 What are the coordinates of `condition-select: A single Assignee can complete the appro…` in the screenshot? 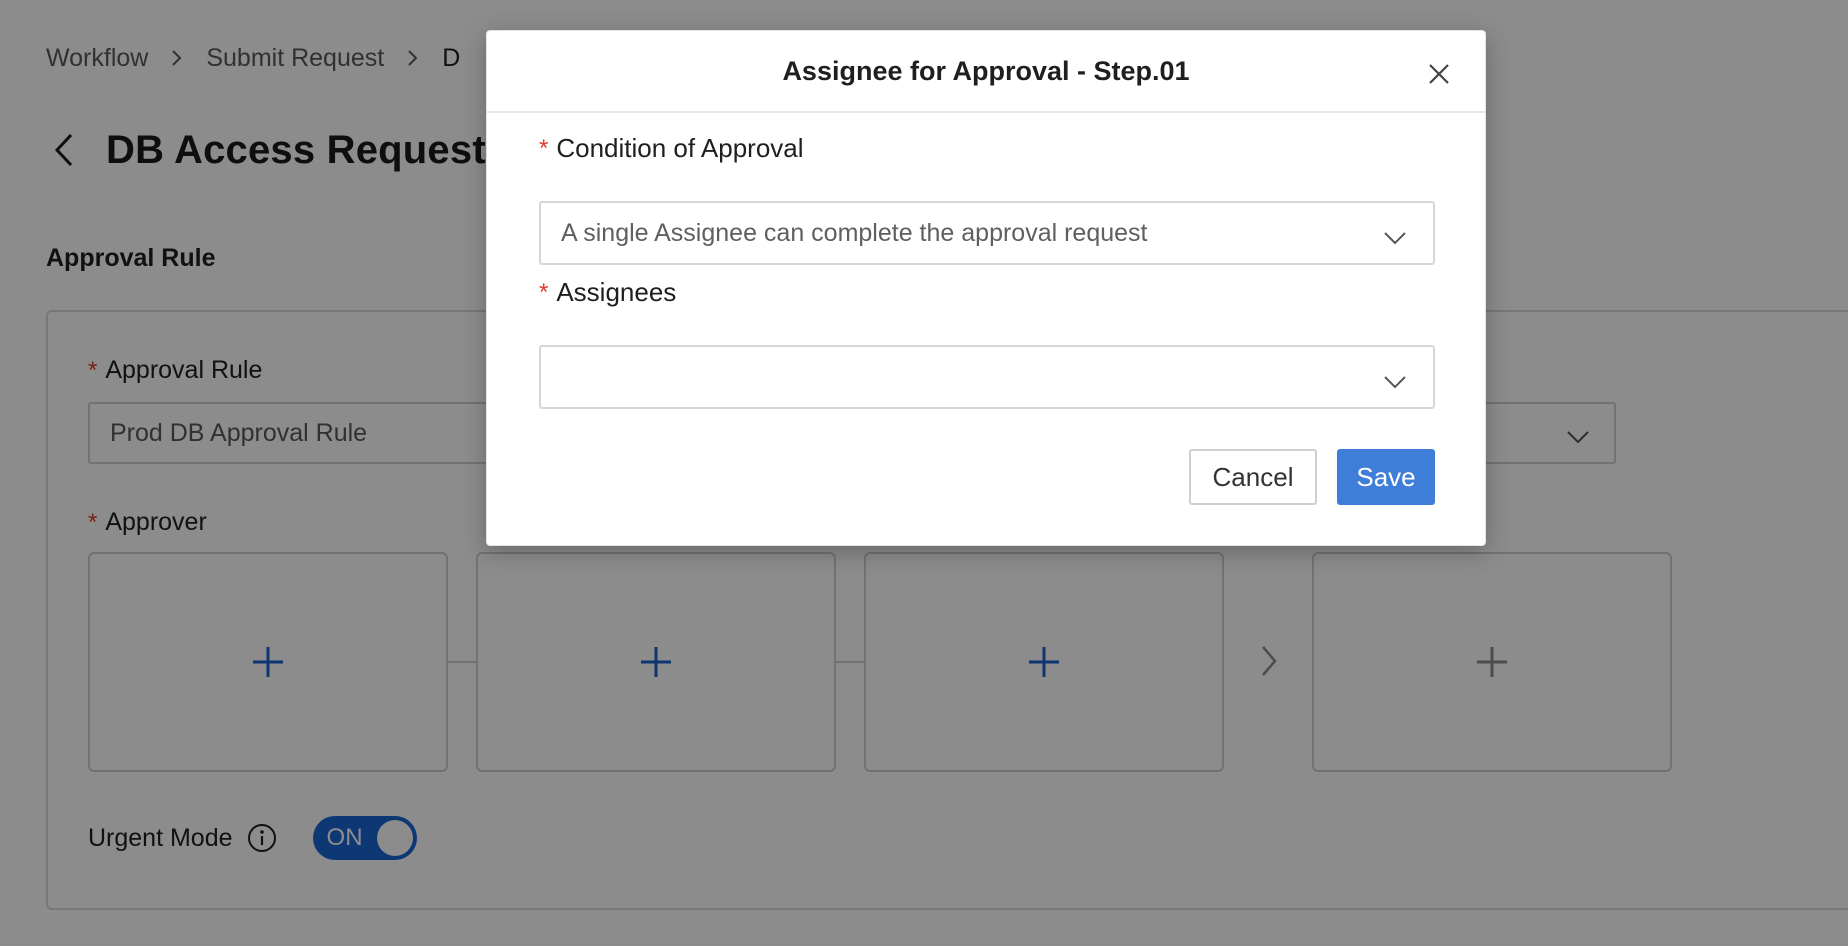 It's located at (987, 233).